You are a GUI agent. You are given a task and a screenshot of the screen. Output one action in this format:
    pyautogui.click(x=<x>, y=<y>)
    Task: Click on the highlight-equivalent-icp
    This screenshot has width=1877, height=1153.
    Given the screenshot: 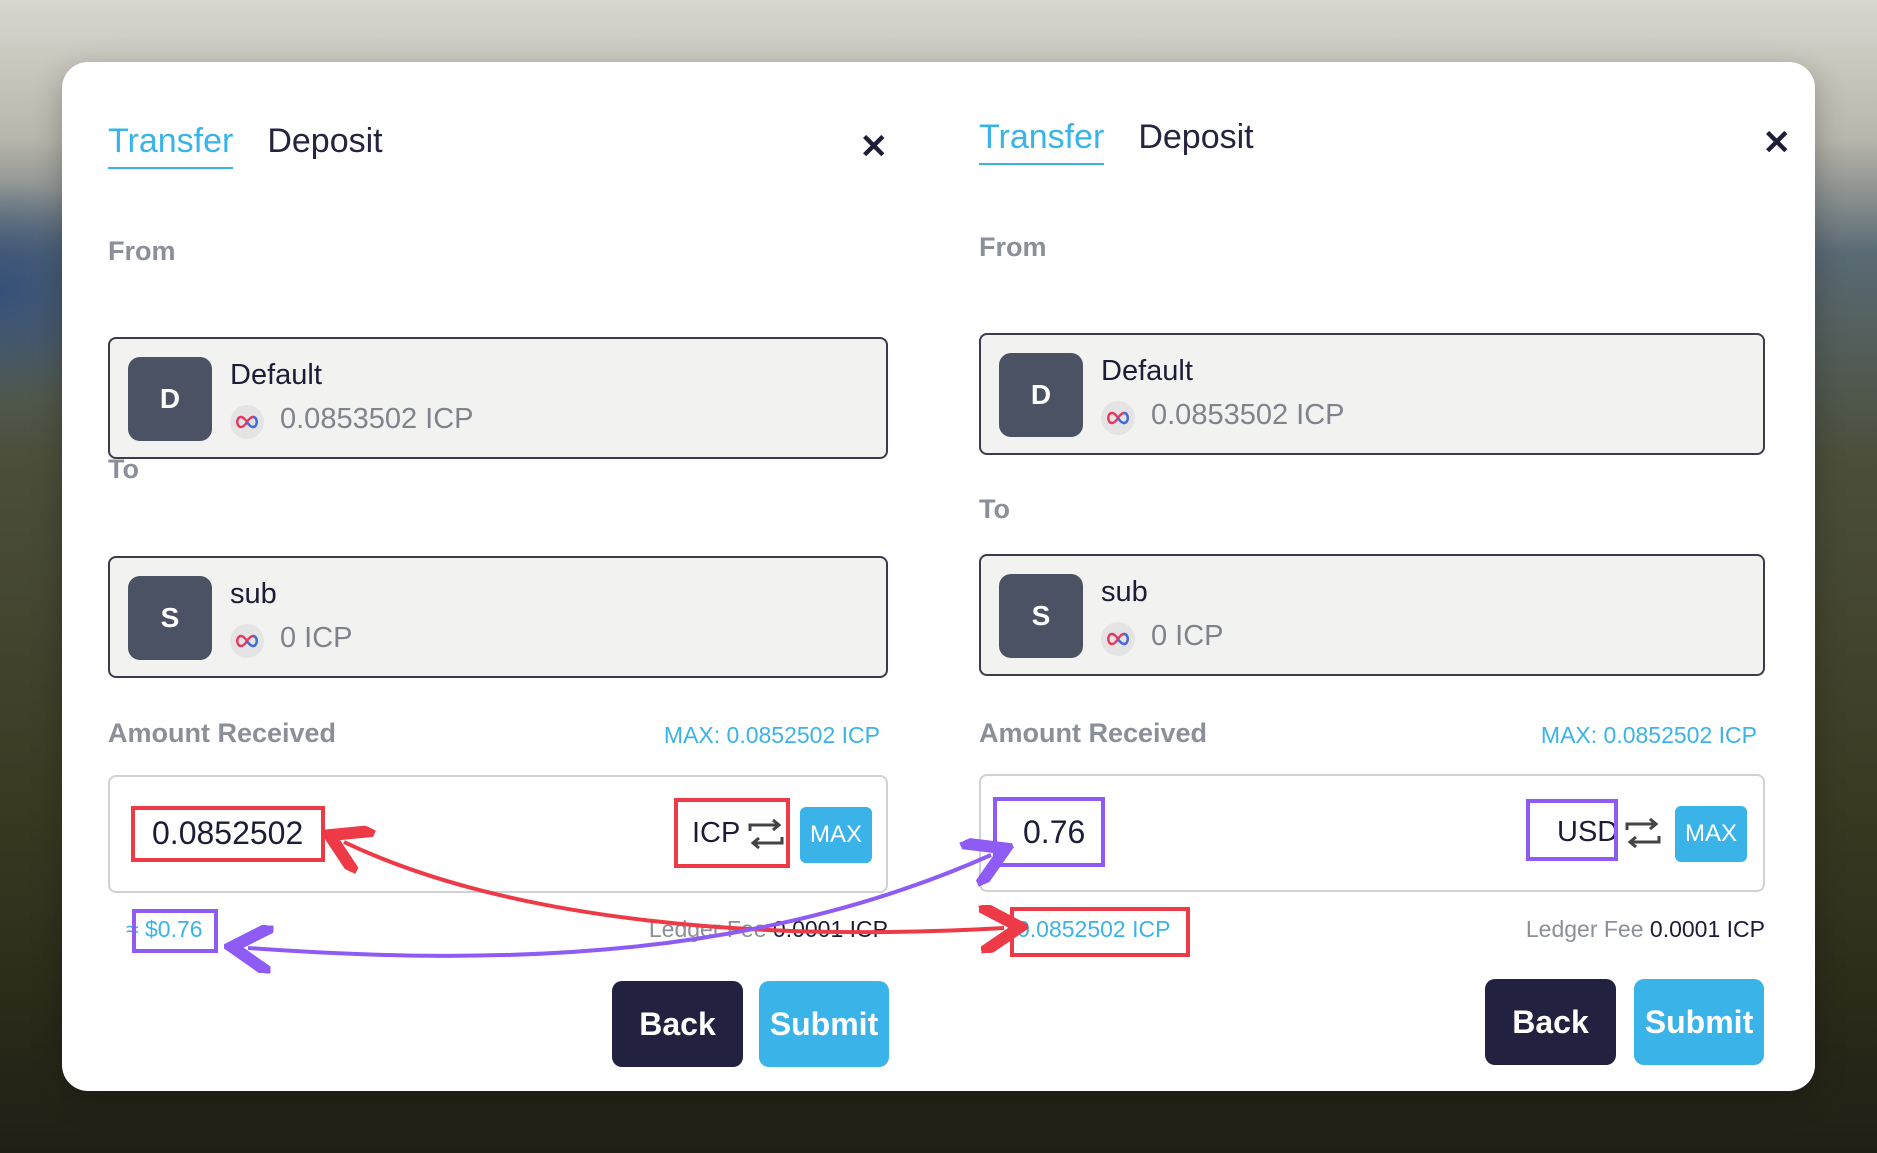 What is the action you would take?
    pyautogui.click(x=1100, y=932)
    